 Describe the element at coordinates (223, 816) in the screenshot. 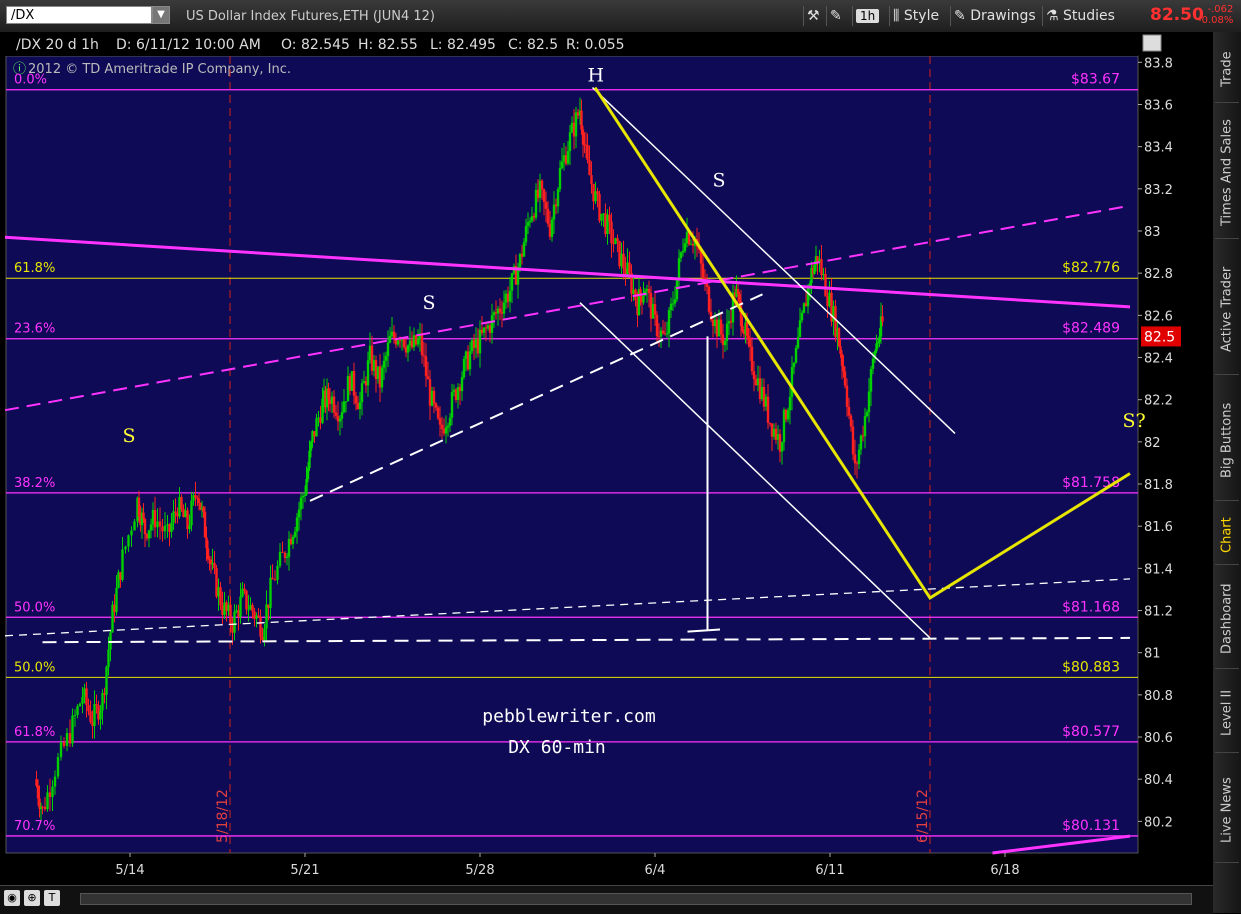

I see `event-label: 5/18/12` at that location.